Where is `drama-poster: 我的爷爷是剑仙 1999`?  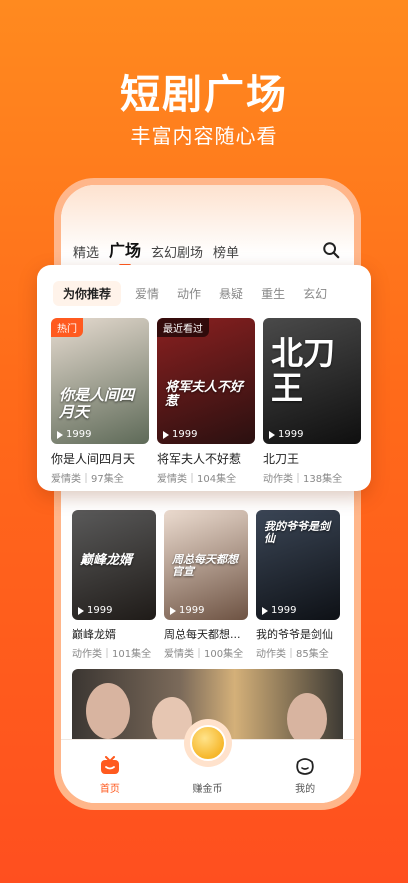
drama-poster: 我的爷爷是剑仙 1999 is located at coordinates (298, 565).